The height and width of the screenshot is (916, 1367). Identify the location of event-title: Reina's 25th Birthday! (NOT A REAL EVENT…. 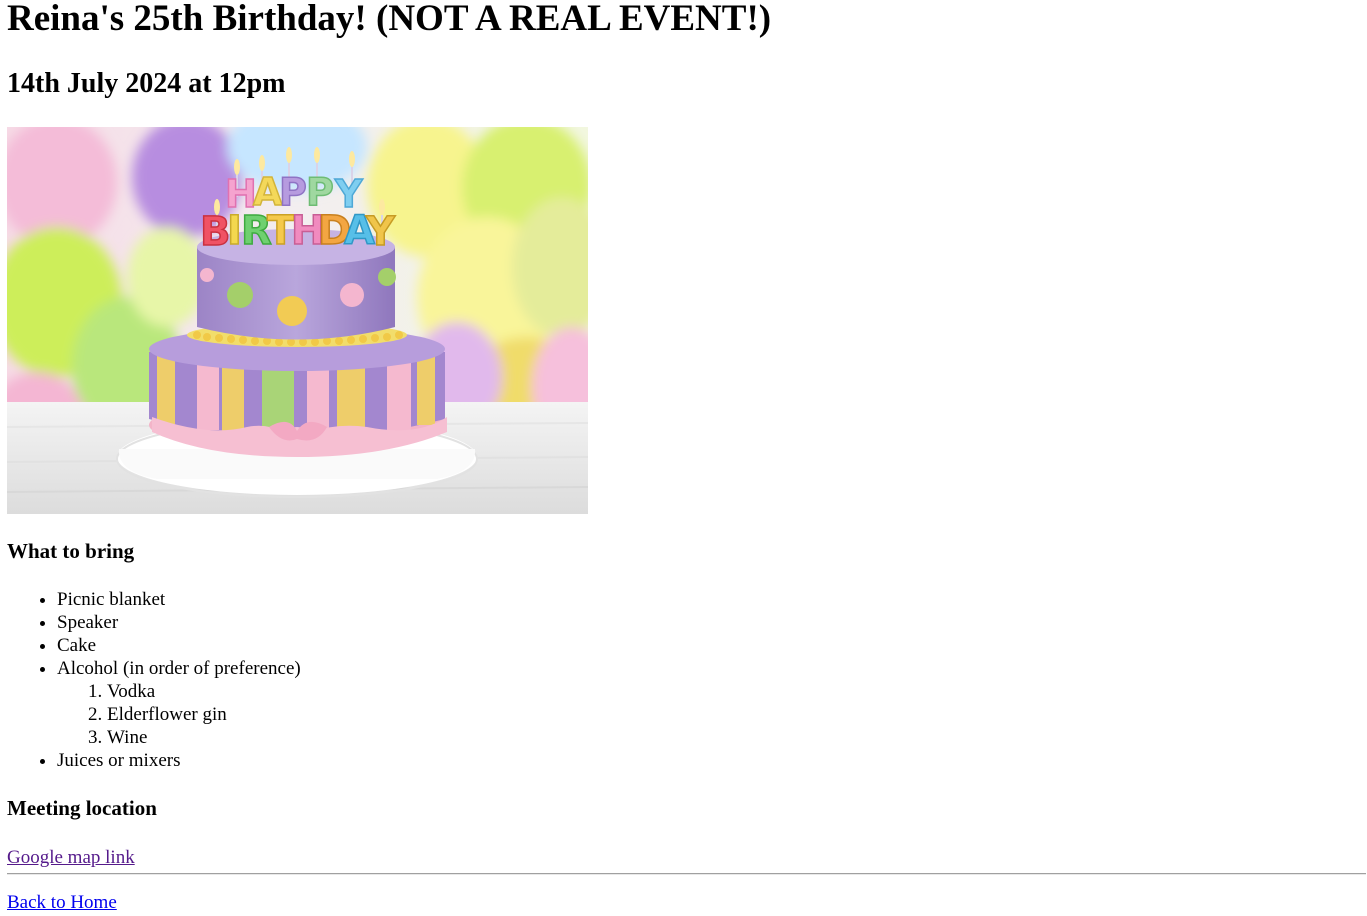
(389, 19).